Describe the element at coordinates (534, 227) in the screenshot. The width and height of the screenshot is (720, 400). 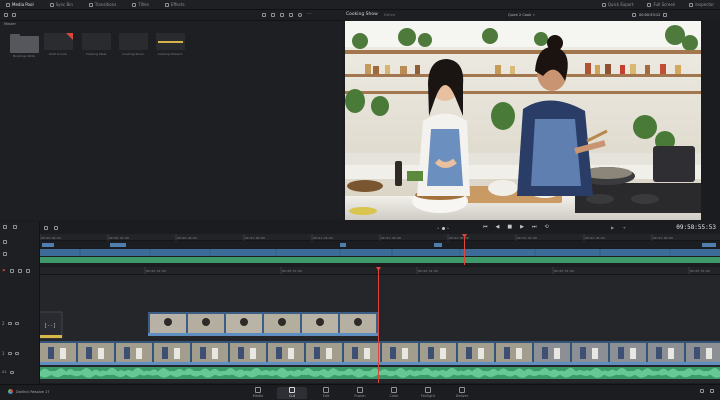
I see `step-forward-icon: ⏭` at that location.